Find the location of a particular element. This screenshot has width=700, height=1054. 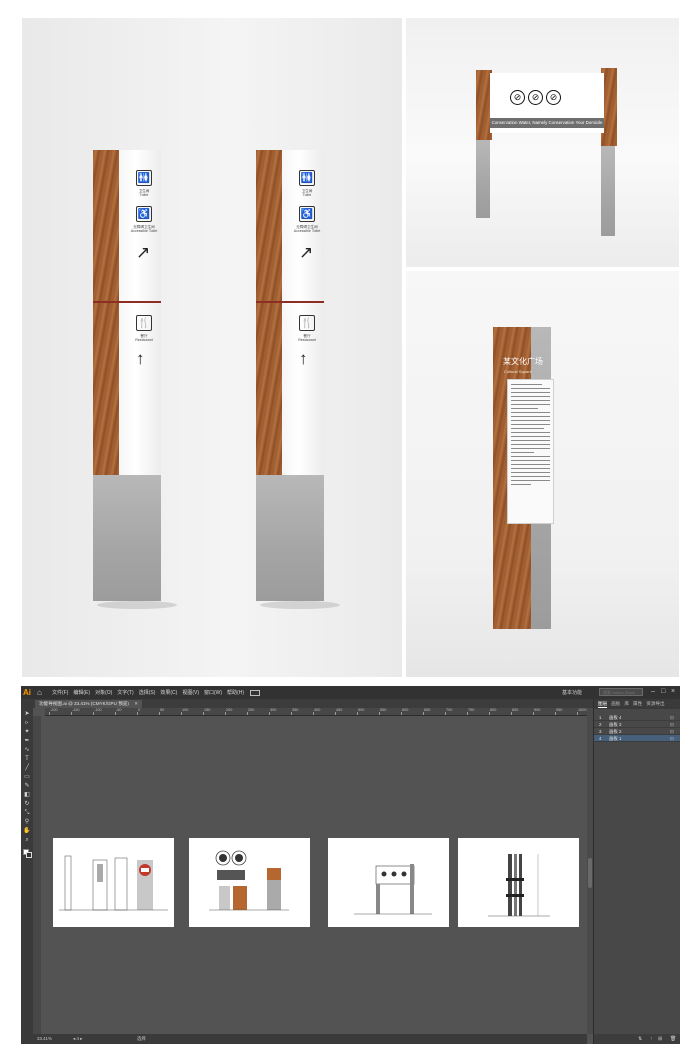

tab-libraries: 库 is located at coordinates (626, 704).